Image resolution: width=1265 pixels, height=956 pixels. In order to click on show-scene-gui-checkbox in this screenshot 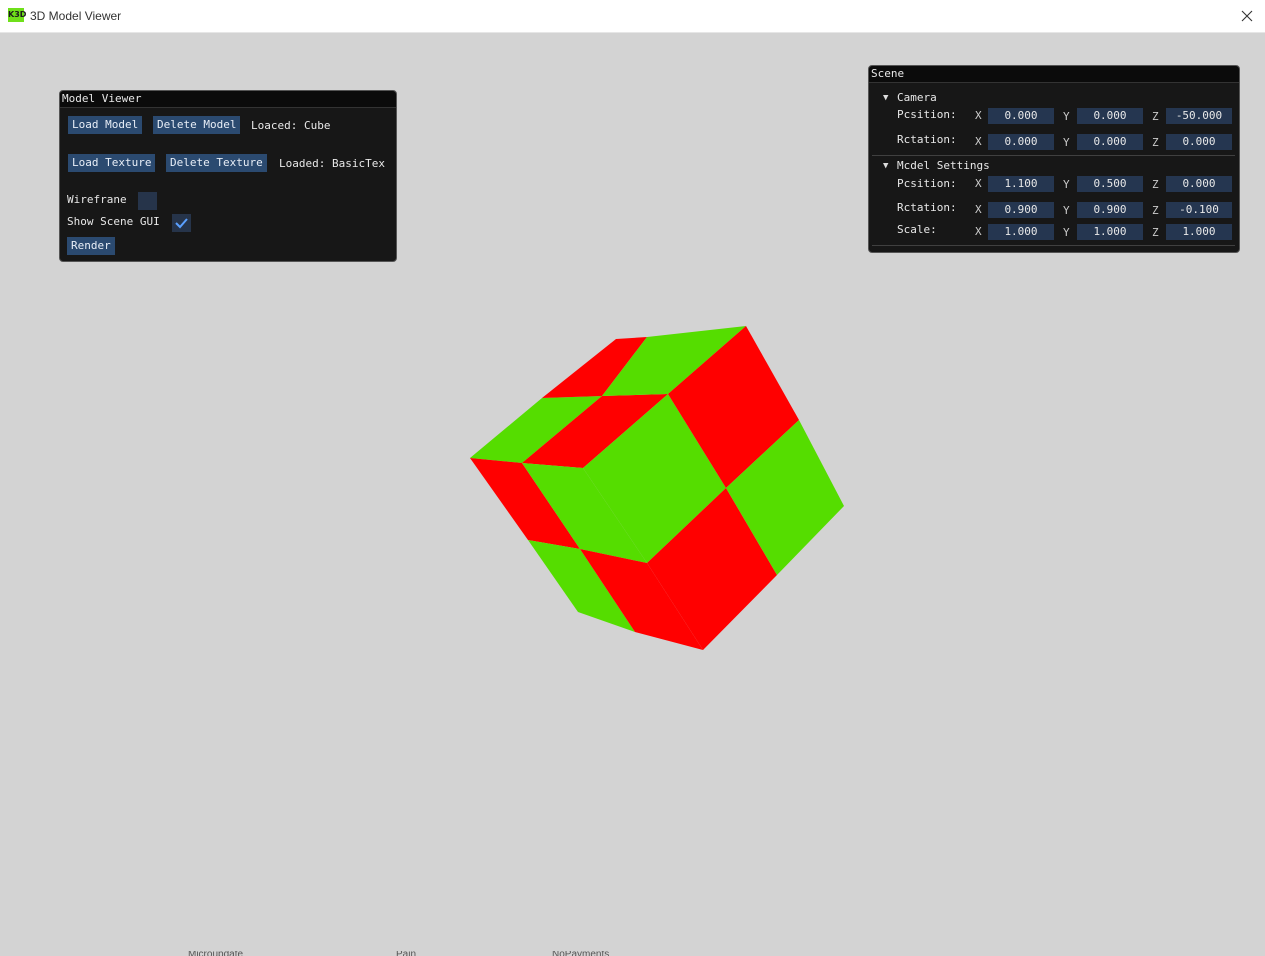, I will do `click(181, 223)`.